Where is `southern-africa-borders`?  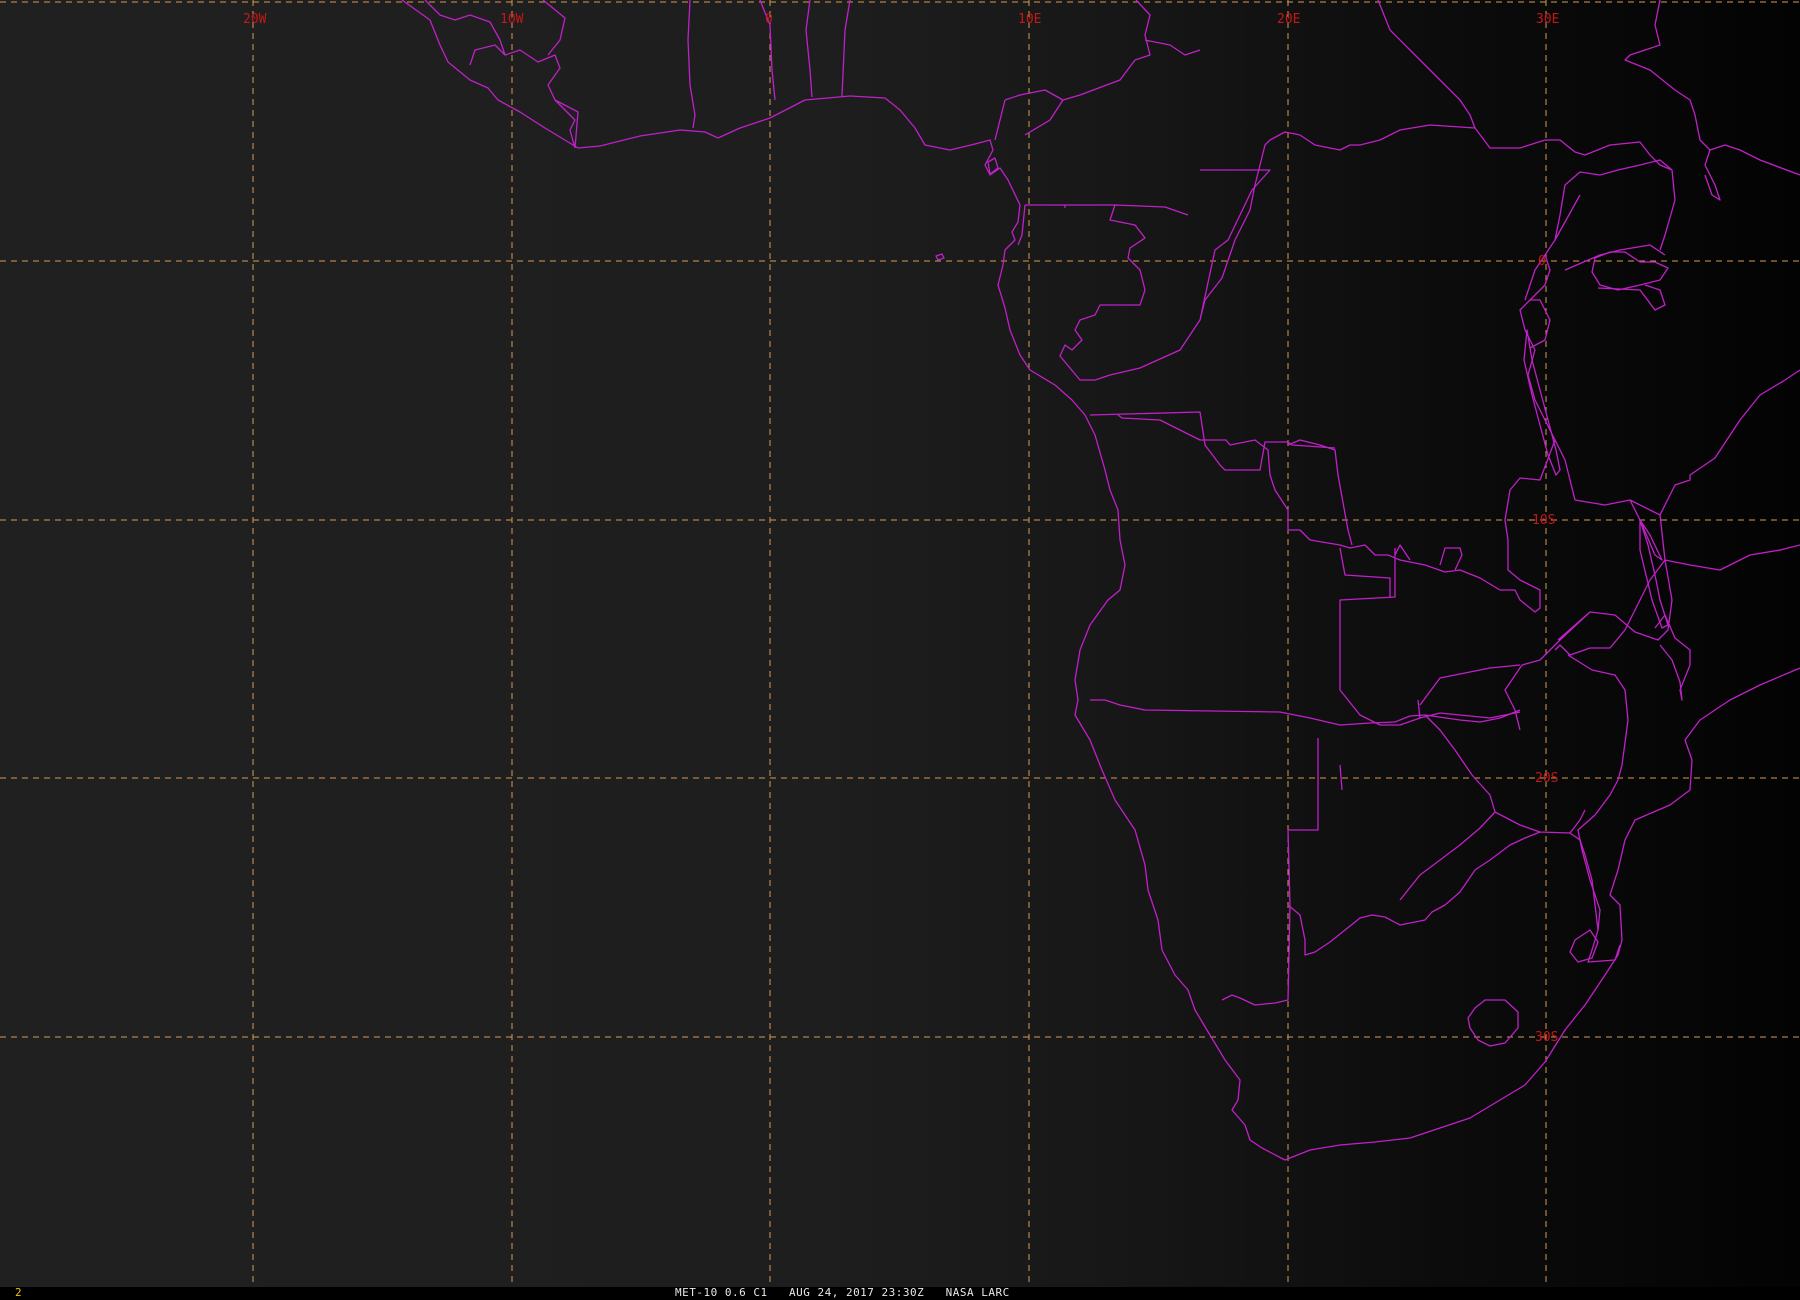 southern-africa-borders is located at coordinates (1344, 708).